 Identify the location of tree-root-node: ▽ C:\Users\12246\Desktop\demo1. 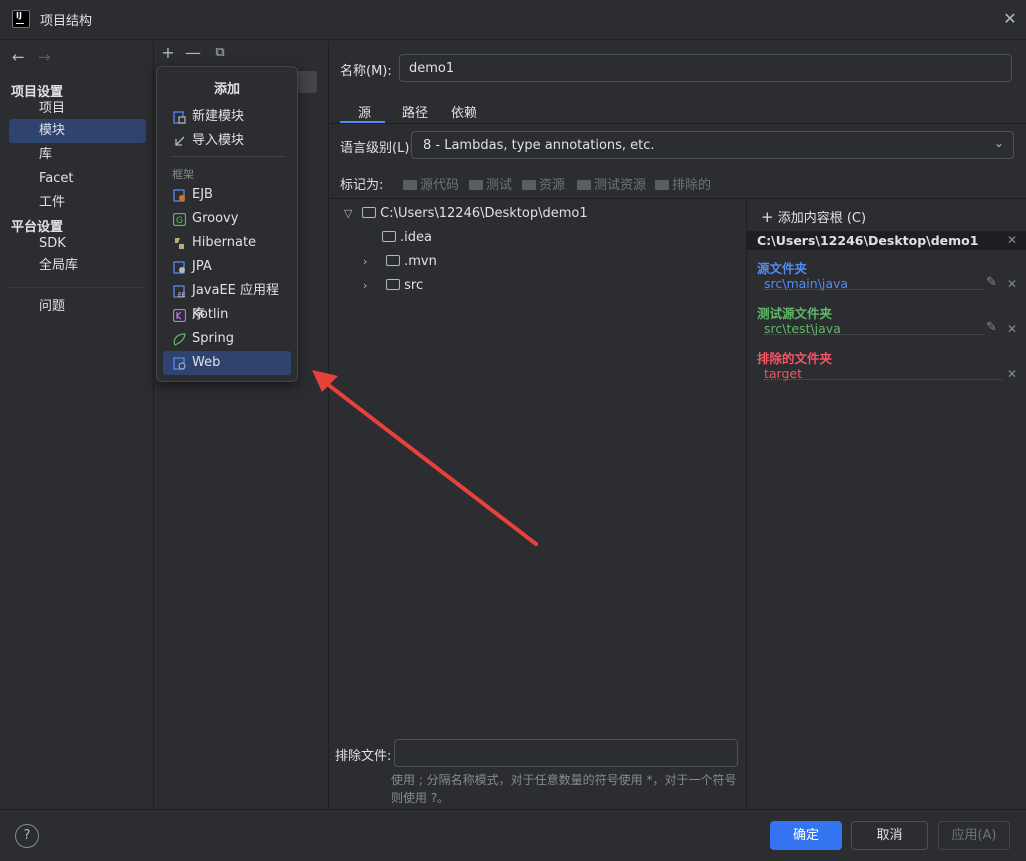
(466, 214).